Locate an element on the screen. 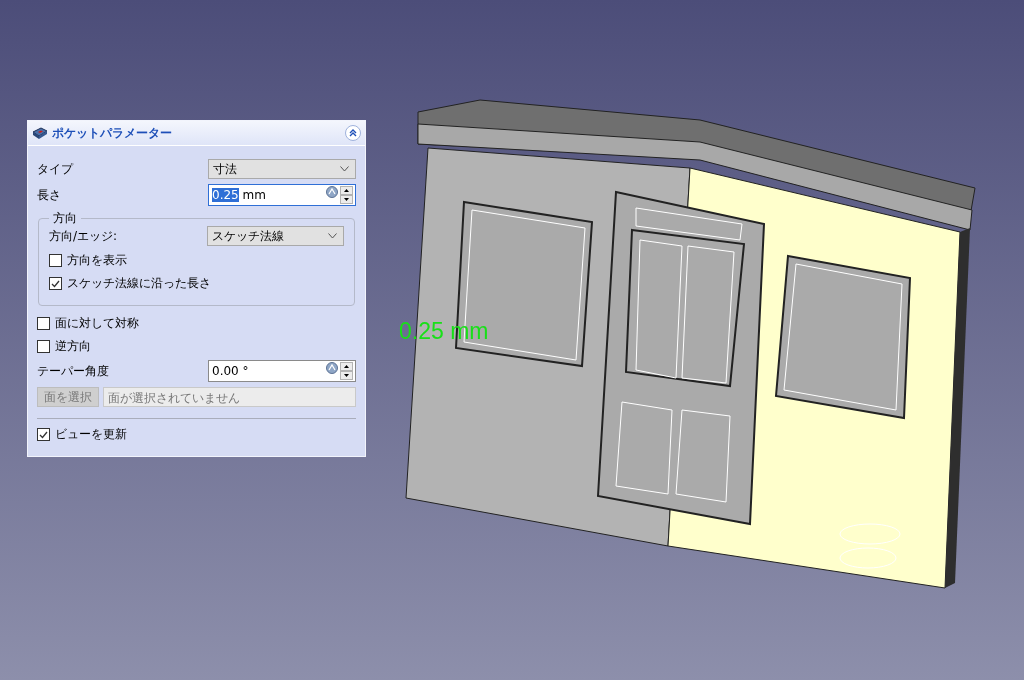  number-field: 0.25 mm is located at coordinates (282, 195).